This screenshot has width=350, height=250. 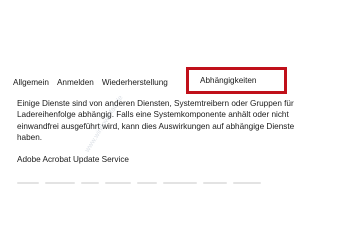 I want to click on service-name: Adobe Acrobat Update Service, so click(x=73, y=160).